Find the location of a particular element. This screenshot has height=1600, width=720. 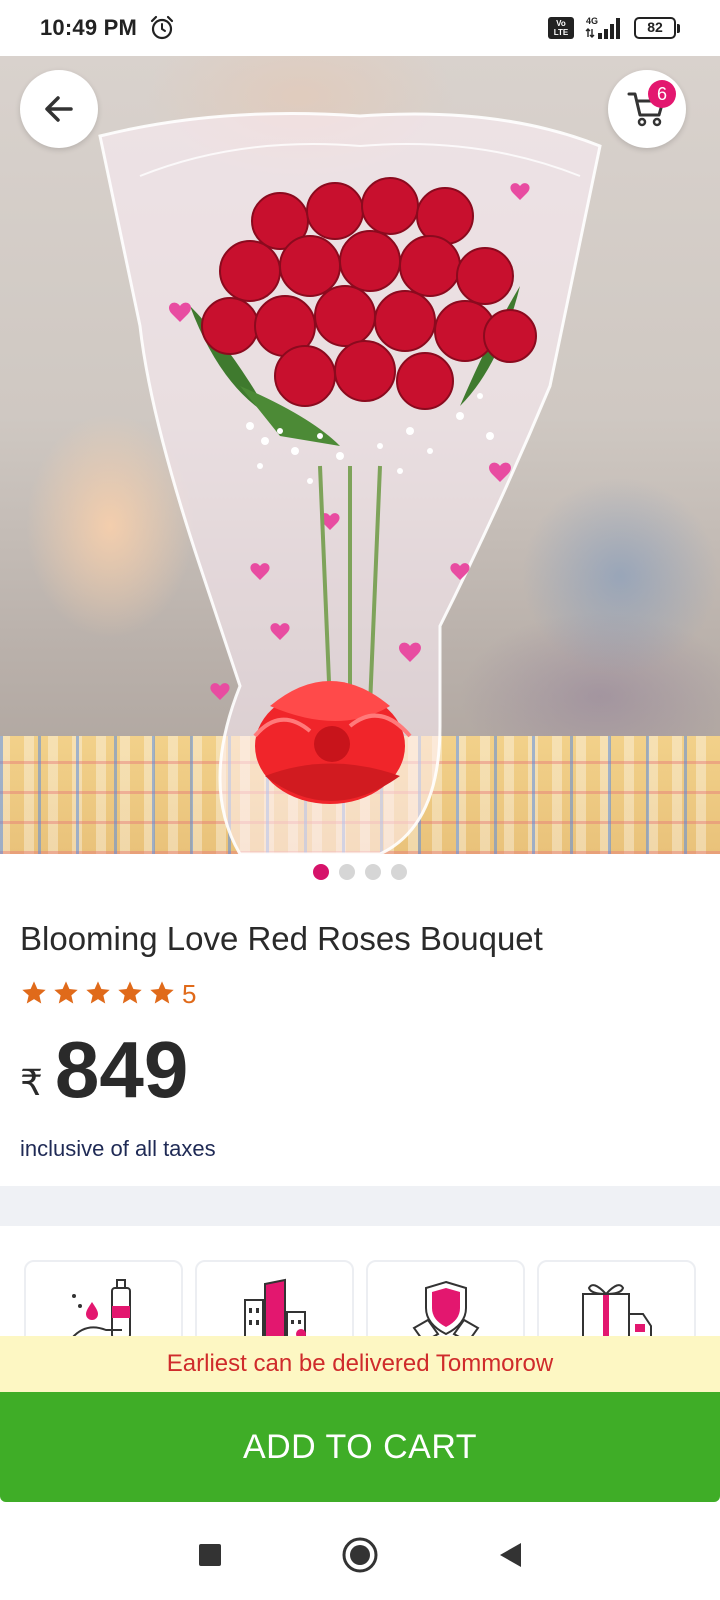

battery-icon: 82 is located at coordinates (657, 28).